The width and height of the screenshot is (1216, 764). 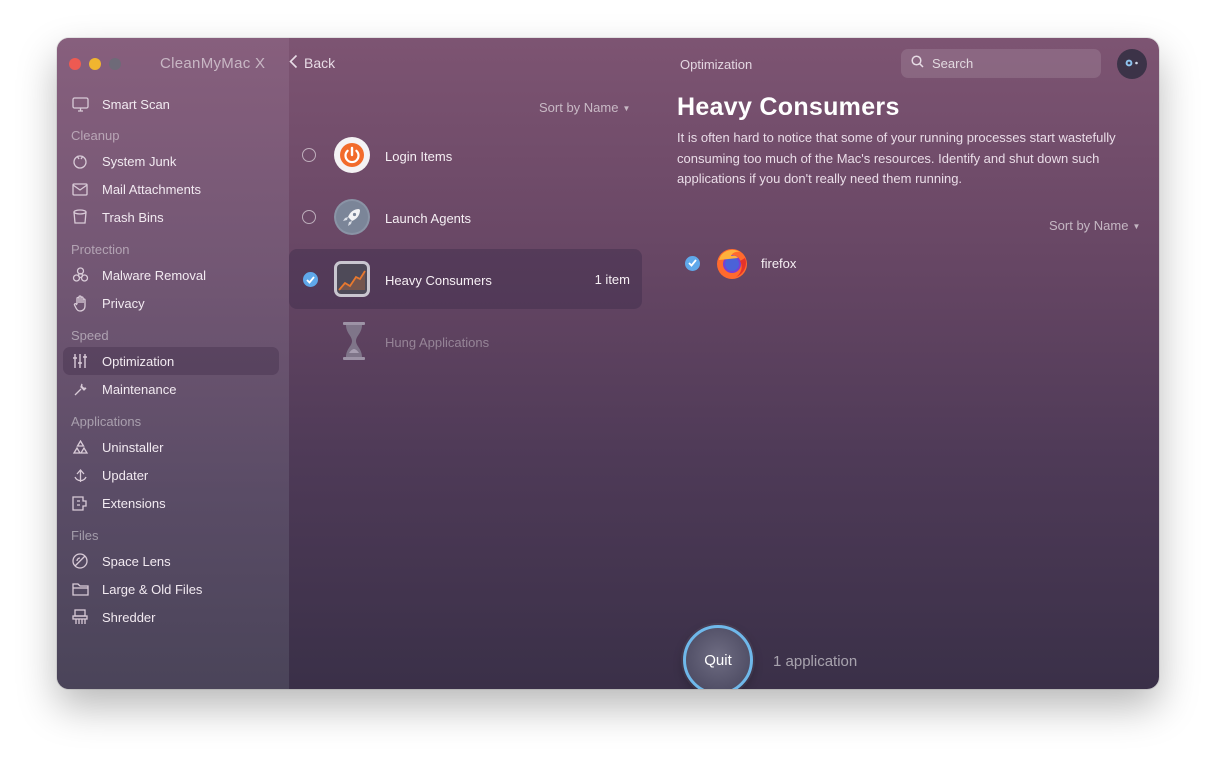 I want to click on sidebar-item-label: Shredder, so click(x=129, y=617).